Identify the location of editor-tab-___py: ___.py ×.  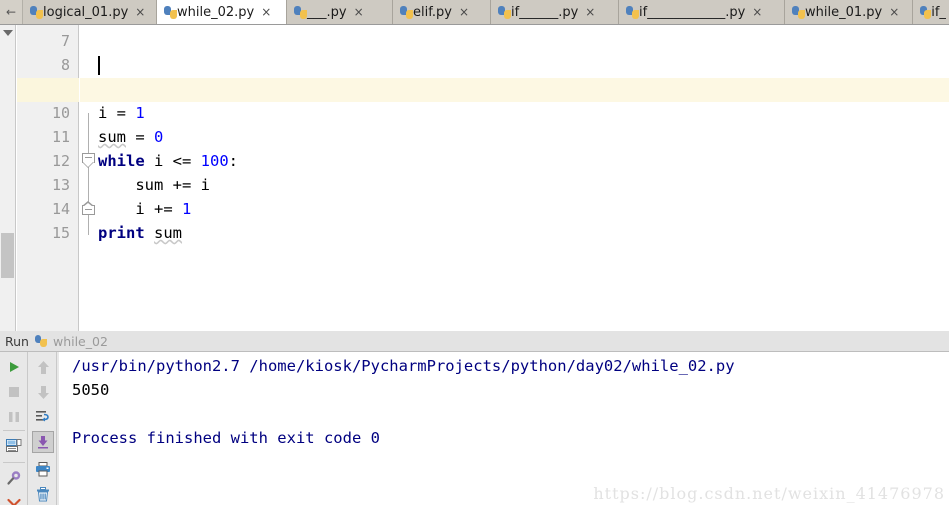
(340, 12).